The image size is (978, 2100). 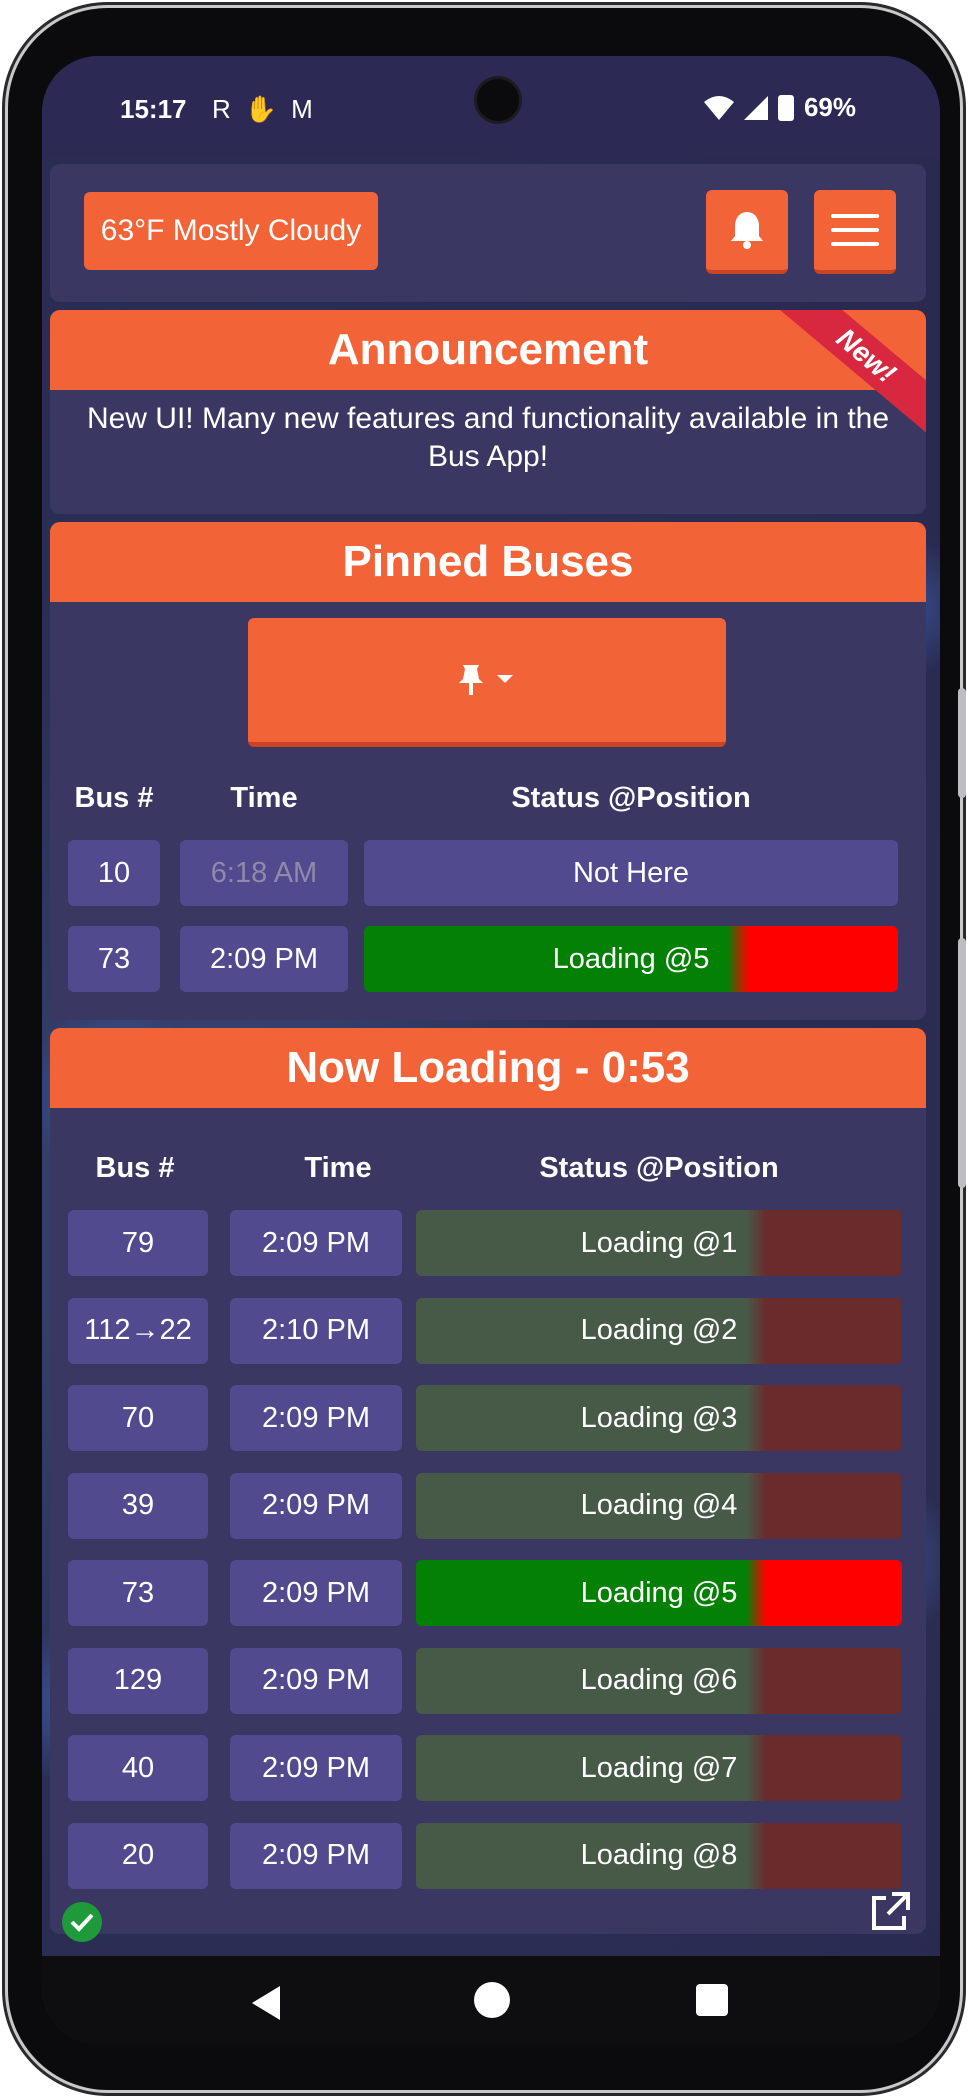 I want to click on clock: 15:17, so click(x=153, y=109).